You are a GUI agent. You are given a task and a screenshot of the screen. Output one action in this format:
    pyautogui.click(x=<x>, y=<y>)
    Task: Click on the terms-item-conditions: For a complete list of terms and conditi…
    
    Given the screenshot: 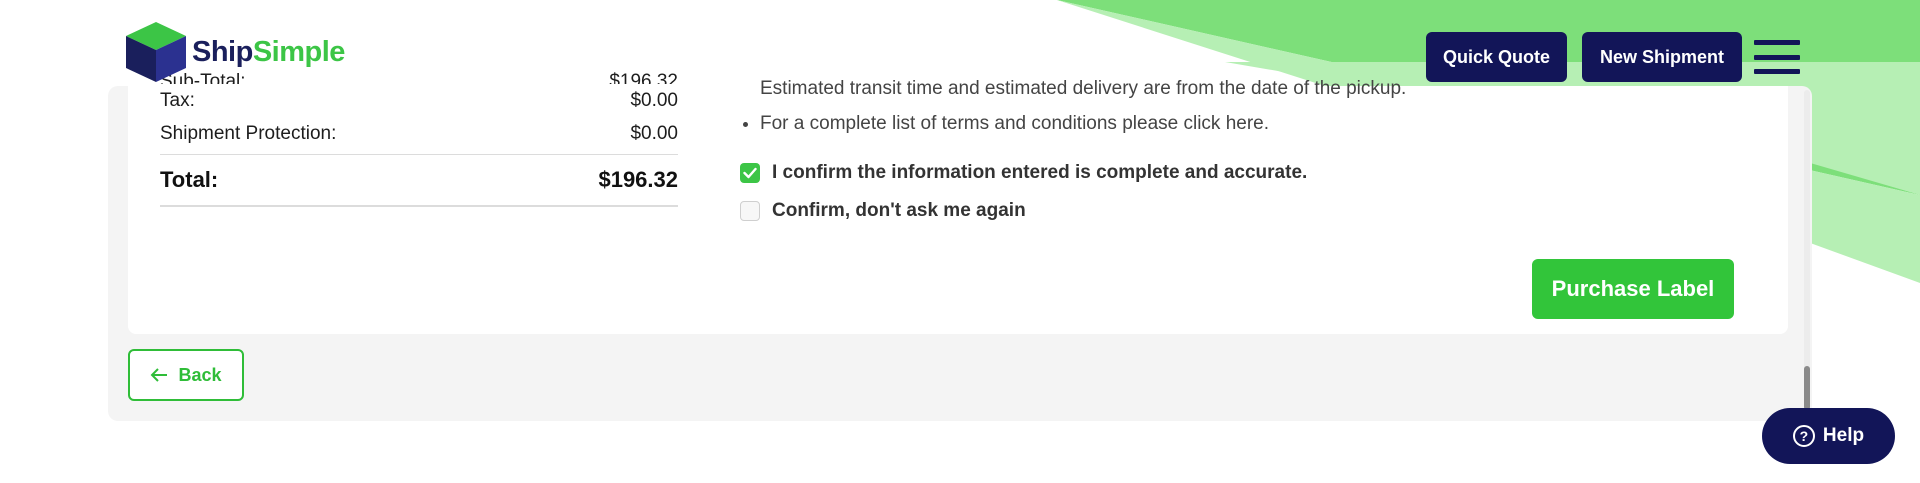 What is the action you would take?
    pyautogui.click(x=1250, y=126)
    